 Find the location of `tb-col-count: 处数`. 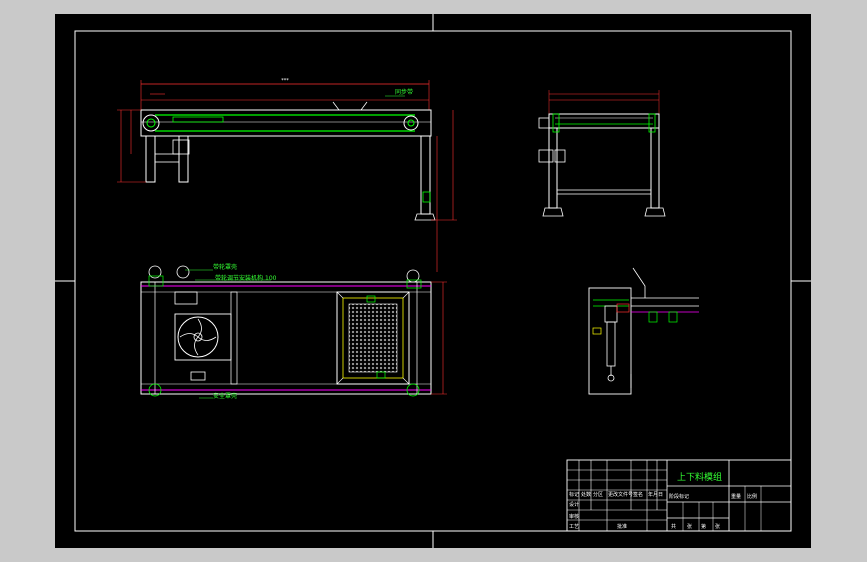

tb-col-count: 处数 is located at coordinates (586, 494).